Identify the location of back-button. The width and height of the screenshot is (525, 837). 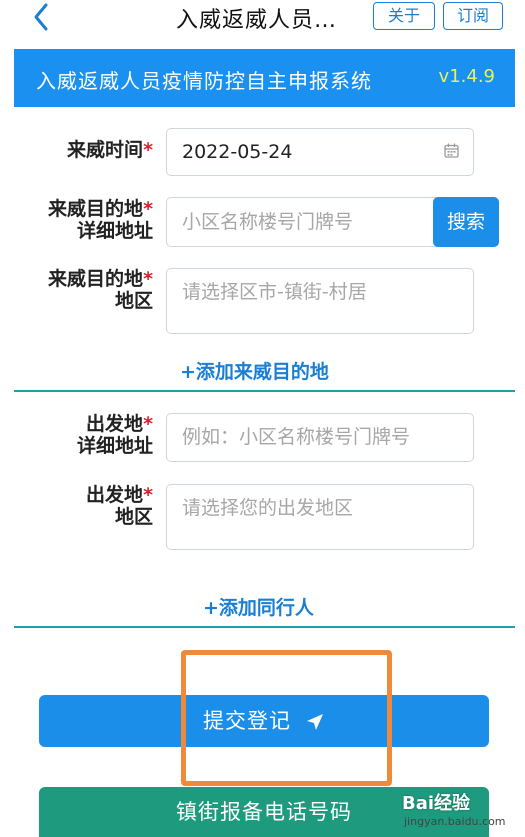
(43, 17).